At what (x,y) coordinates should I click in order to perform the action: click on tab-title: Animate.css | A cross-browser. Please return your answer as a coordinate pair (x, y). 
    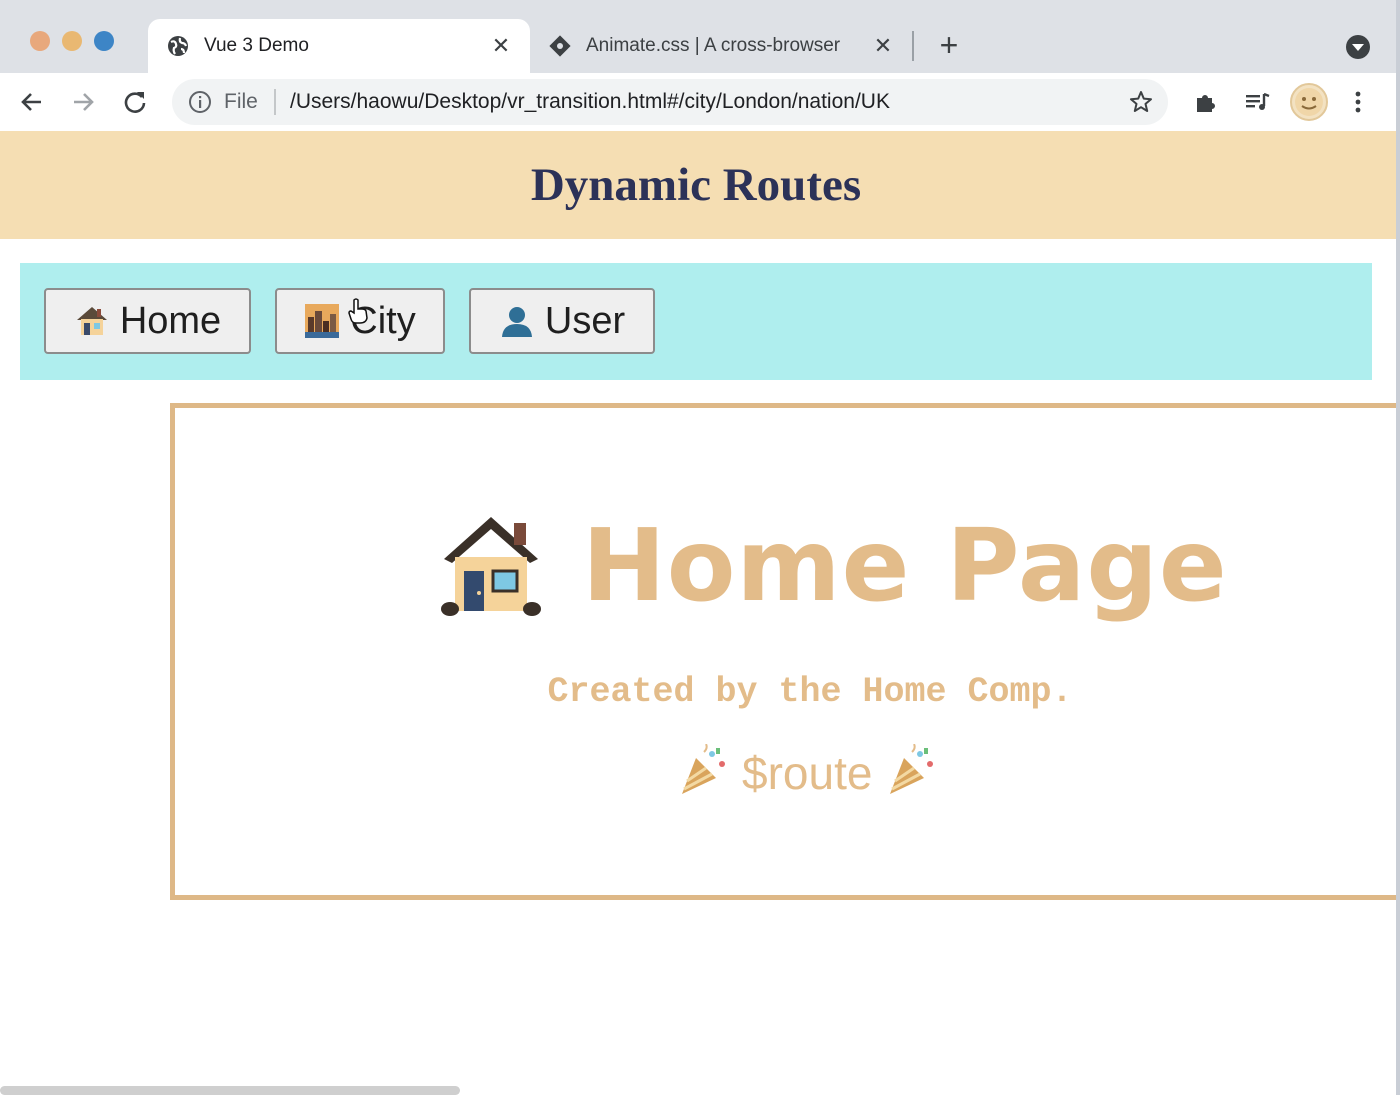
    Looking at the image, I should click on (713, 45).